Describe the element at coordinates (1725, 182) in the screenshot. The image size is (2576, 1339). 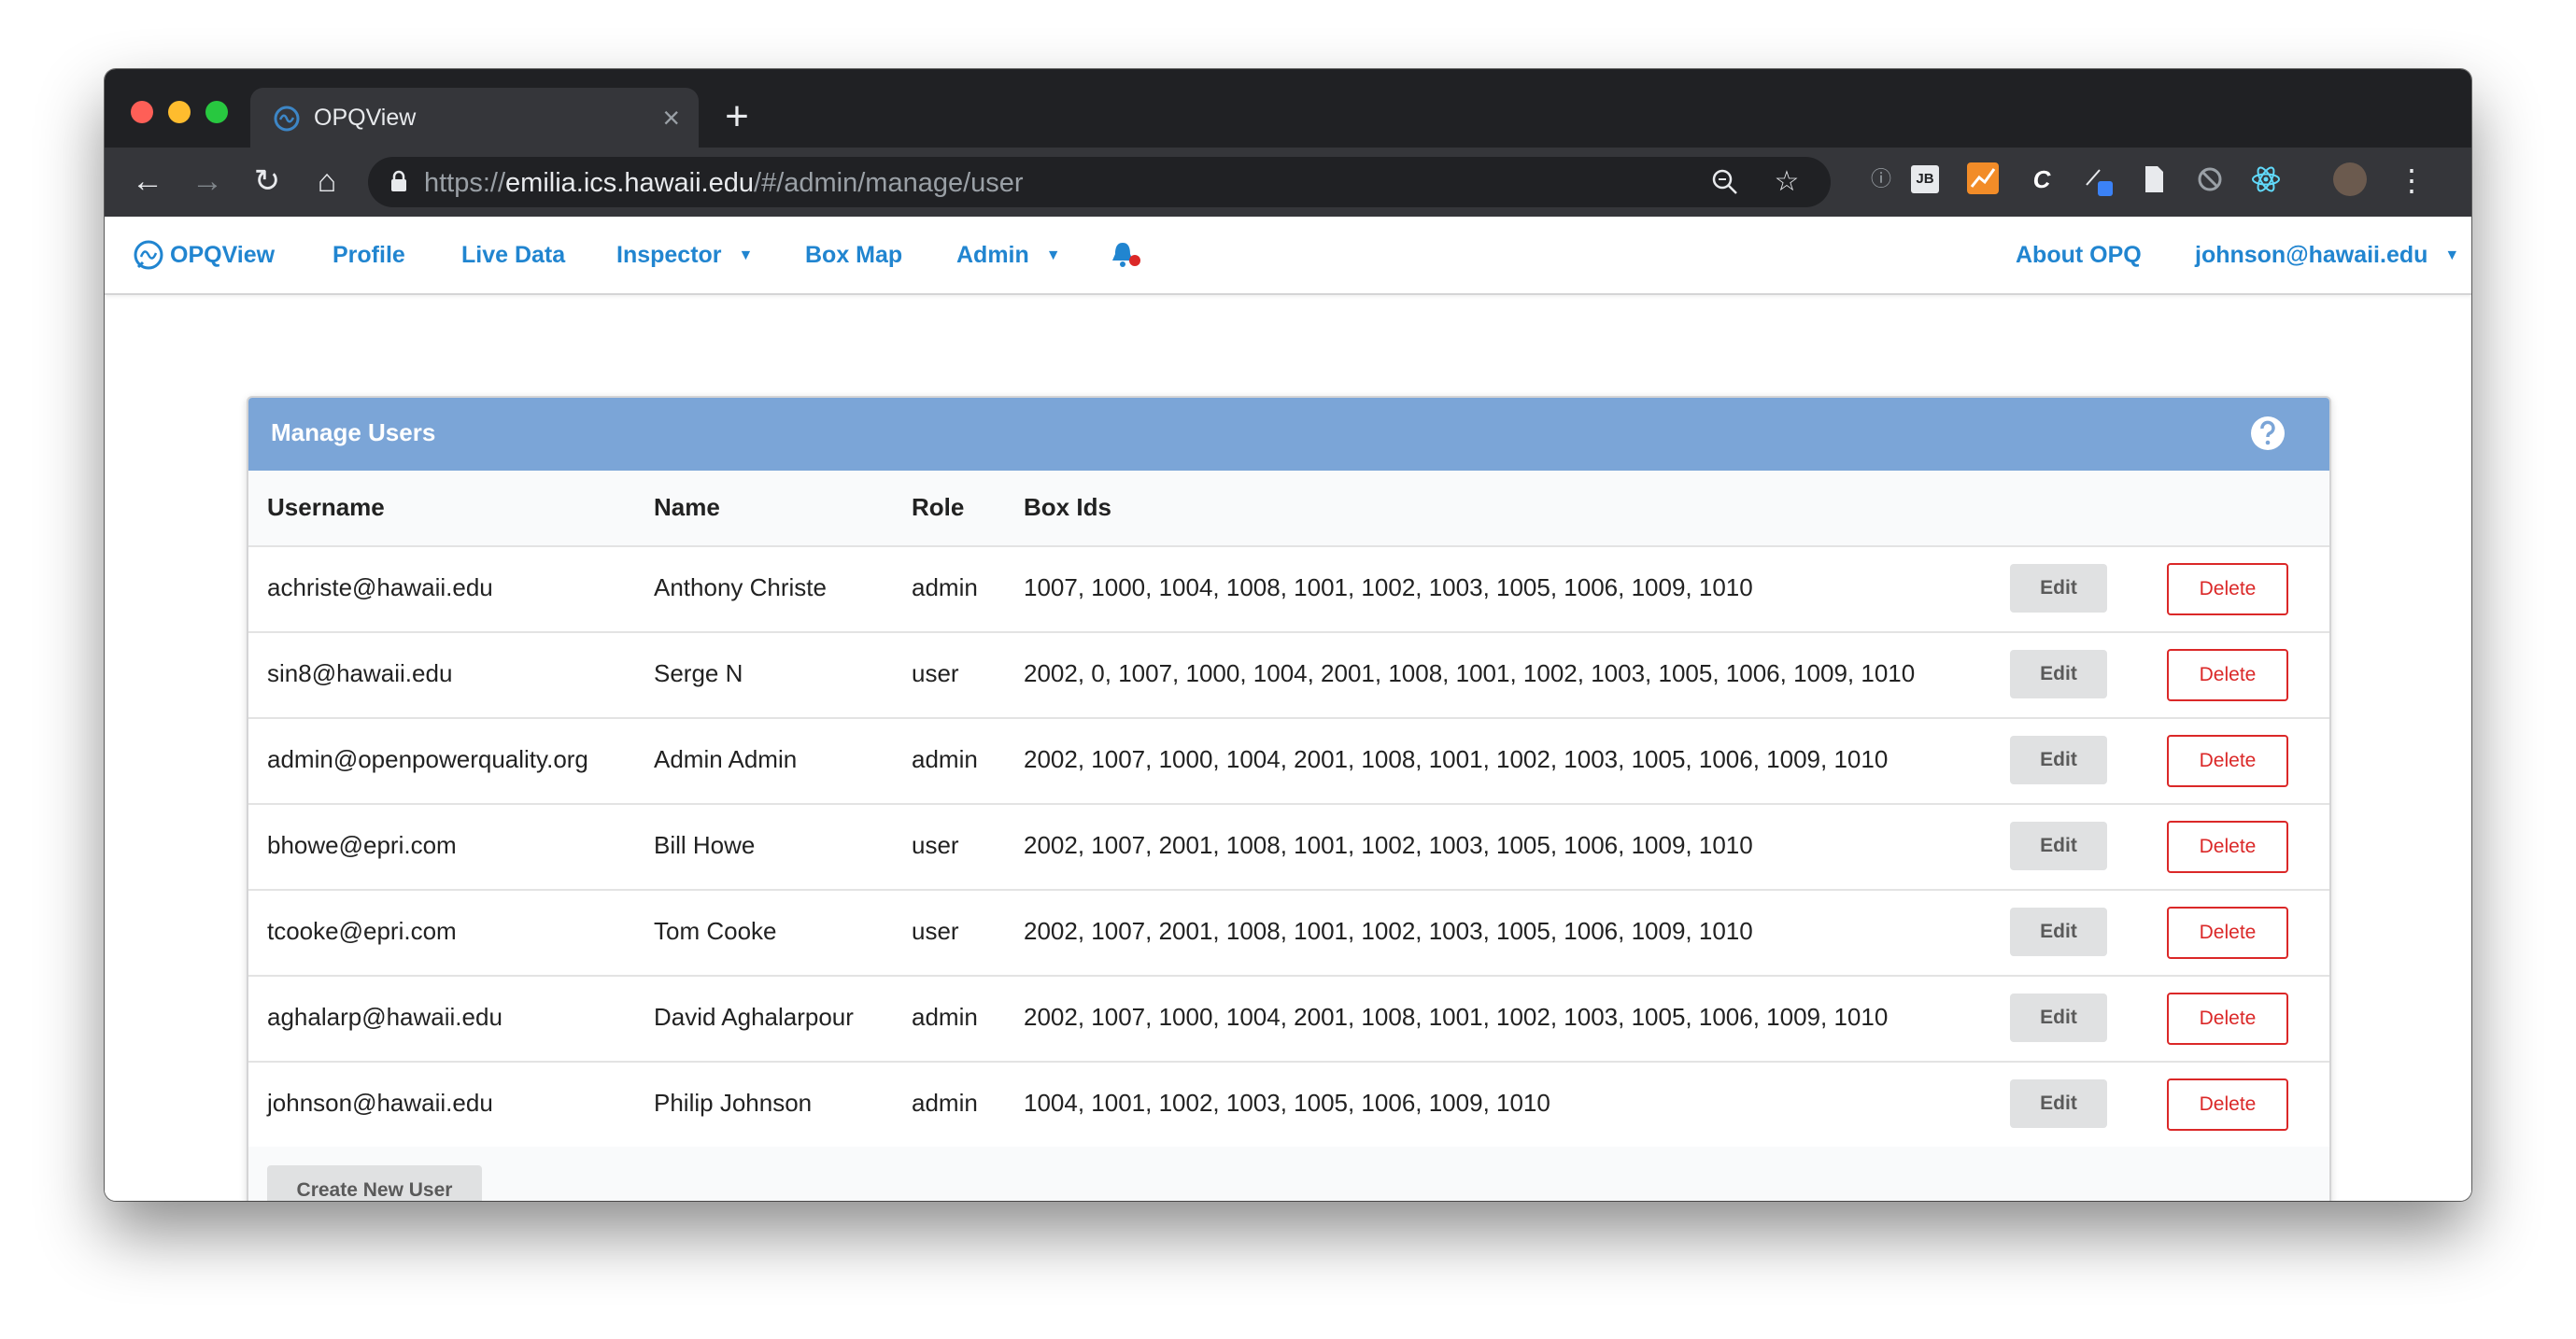
I see `zoom-icon` at that location.